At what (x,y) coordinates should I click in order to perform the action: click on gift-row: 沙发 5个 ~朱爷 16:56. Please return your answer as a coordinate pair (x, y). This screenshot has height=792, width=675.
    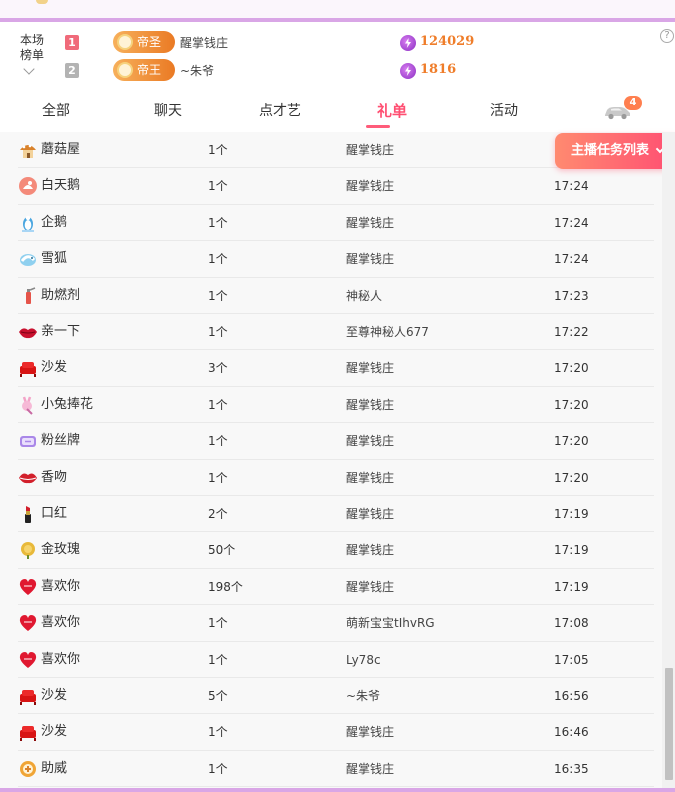
    Looking at the image, I should click on (331, 696).